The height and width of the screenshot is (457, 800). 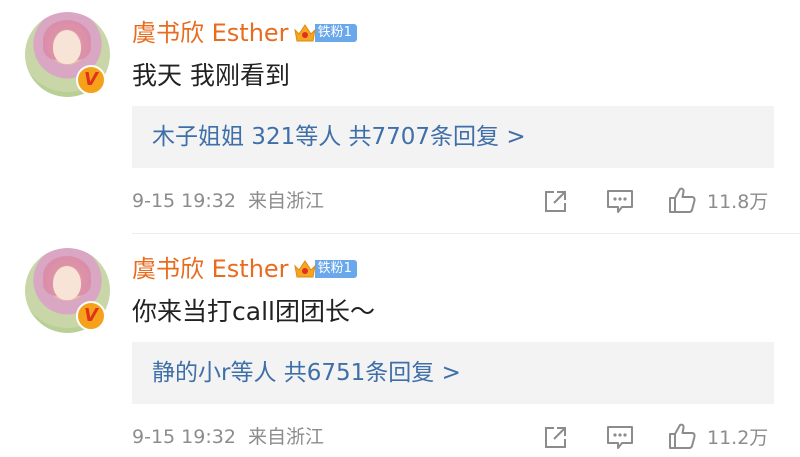 What do you see at coordinates (211, 75) in the screenshot?
I see `comment-text: 我天 我刚看到` at bounding box center [211, 75].